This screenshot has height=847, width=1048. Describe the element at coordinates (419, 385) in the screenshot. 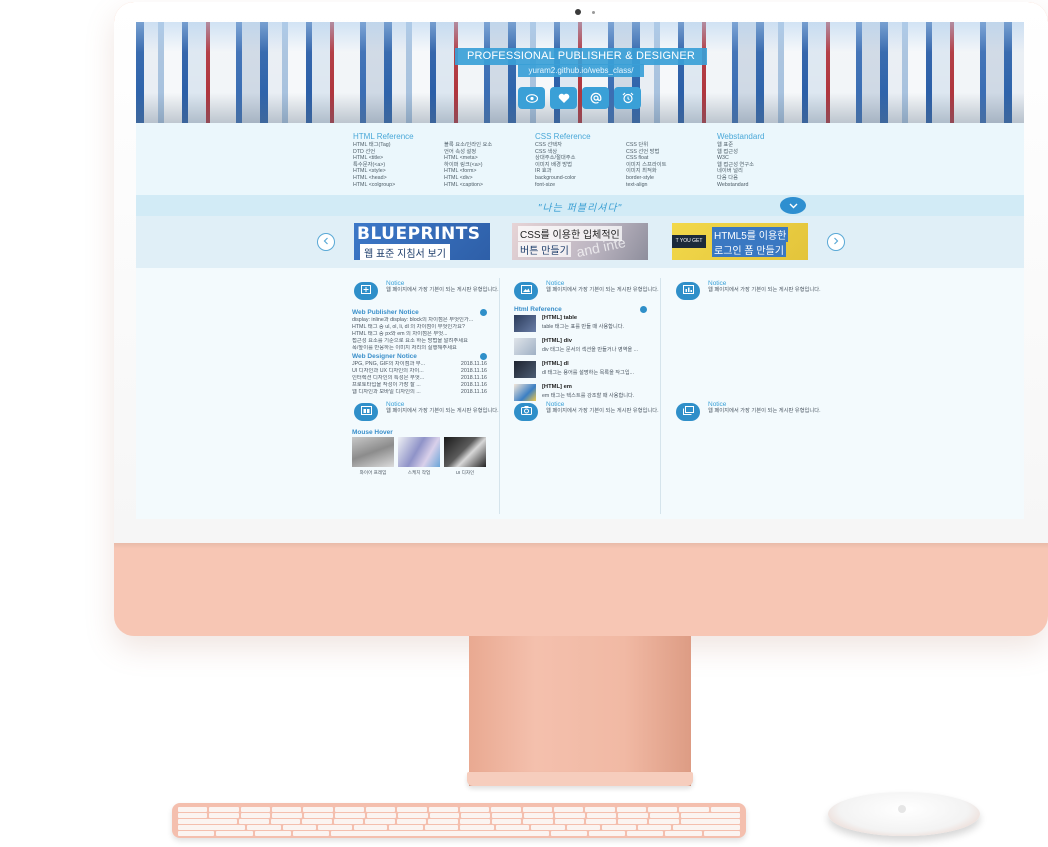

I see `list-item: 프로토타입을 작성이 가장 잘 ... 2018.11.16` at that location.